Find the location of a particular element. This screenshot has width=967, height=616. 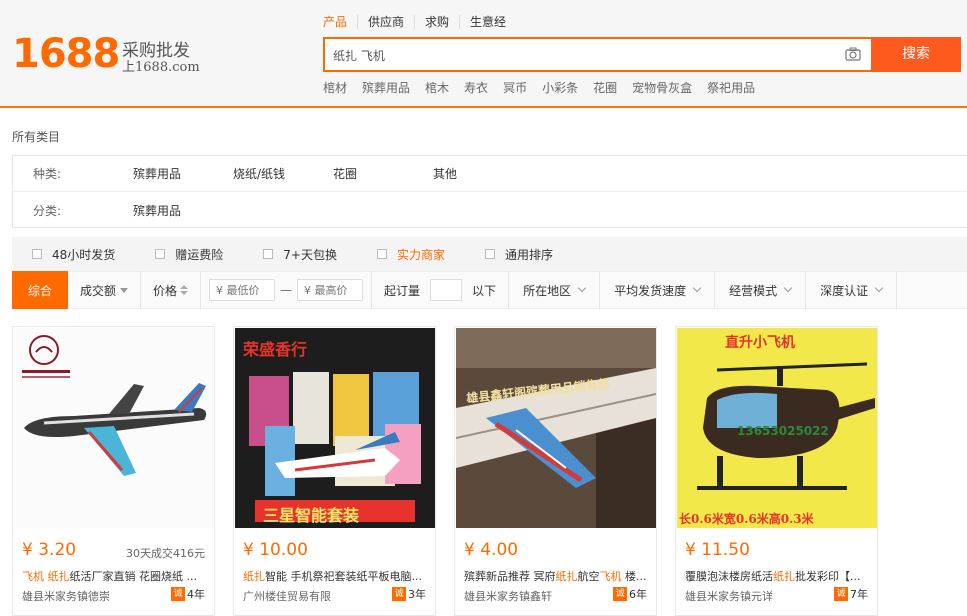

product-image: 荣盛香行 三星智能套装 is located at coordinates (335, 428).